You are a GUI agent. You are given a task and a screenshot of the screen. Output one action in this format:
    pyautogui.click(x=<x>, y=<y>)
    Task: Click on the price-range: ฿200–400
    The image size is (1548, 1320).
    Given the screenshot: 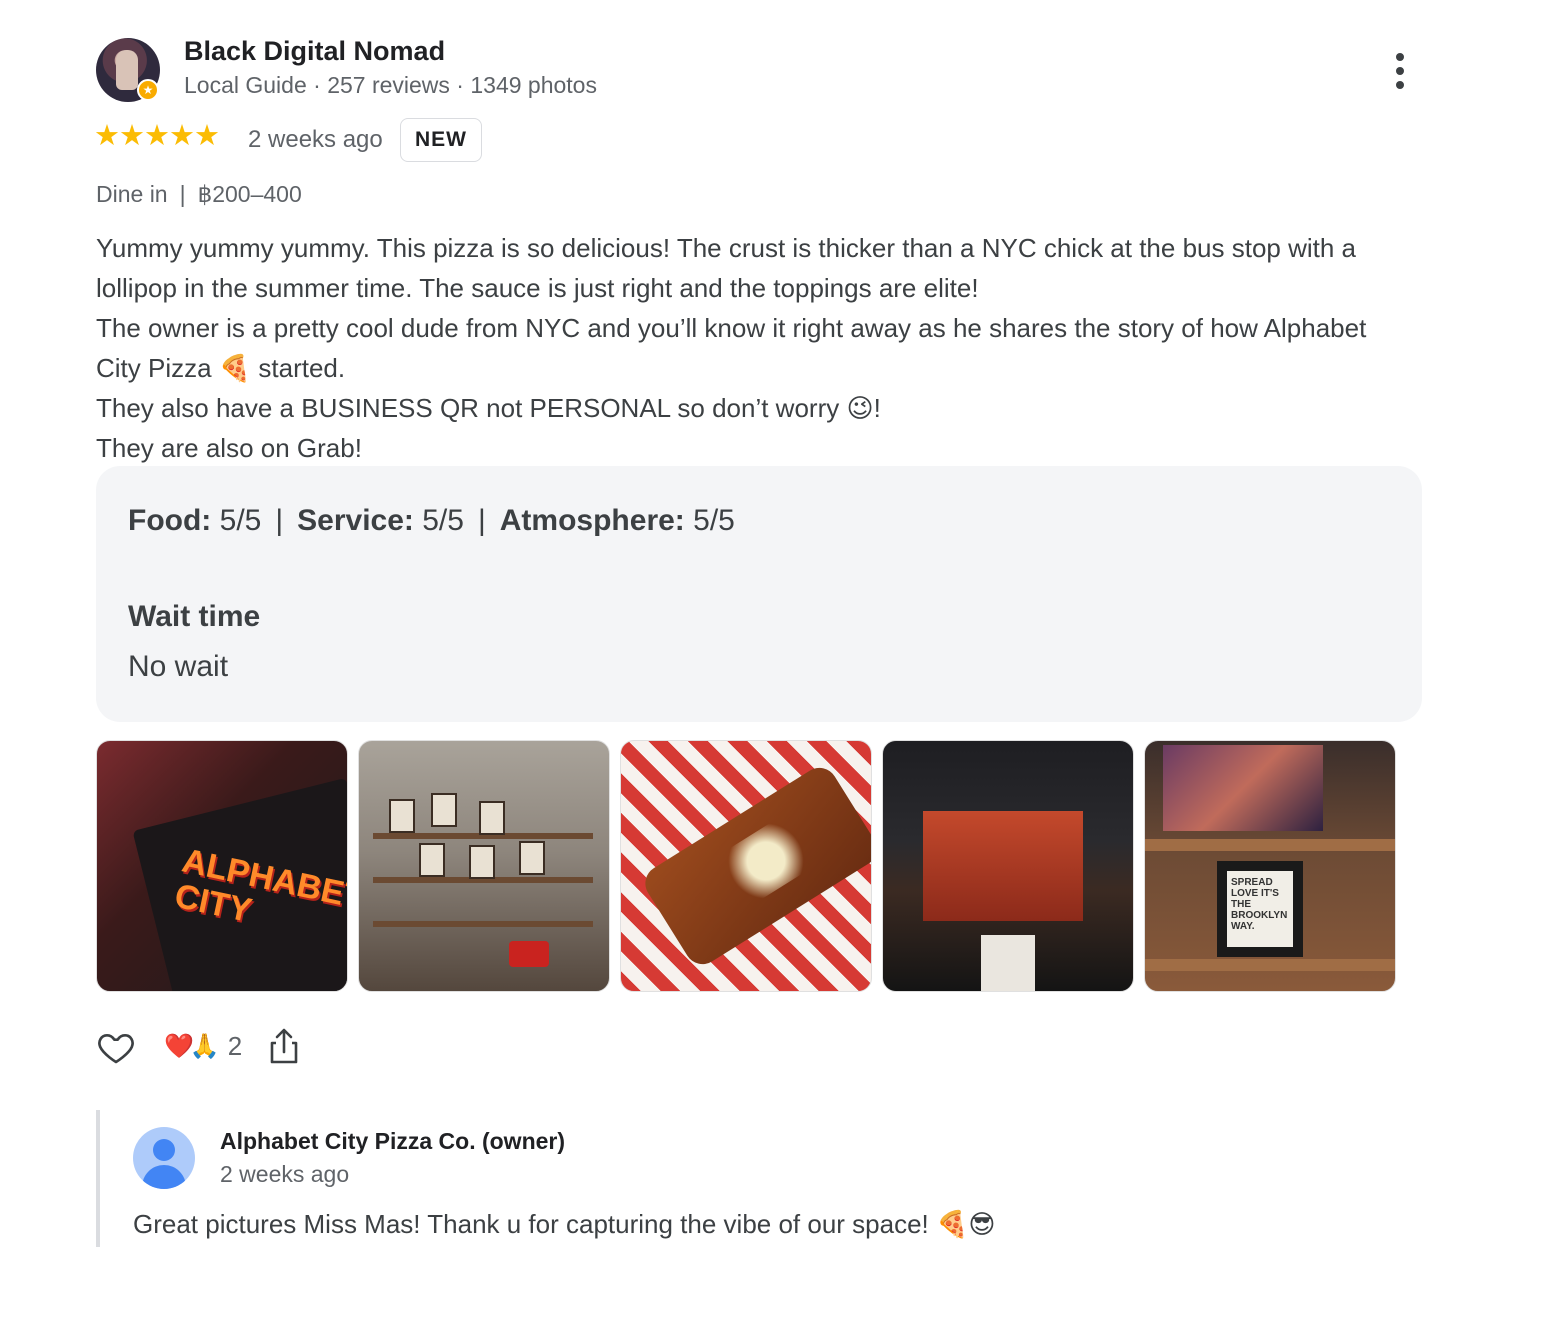 What is the action you would take?
    pyautogui.click(x=249, y=194)
    